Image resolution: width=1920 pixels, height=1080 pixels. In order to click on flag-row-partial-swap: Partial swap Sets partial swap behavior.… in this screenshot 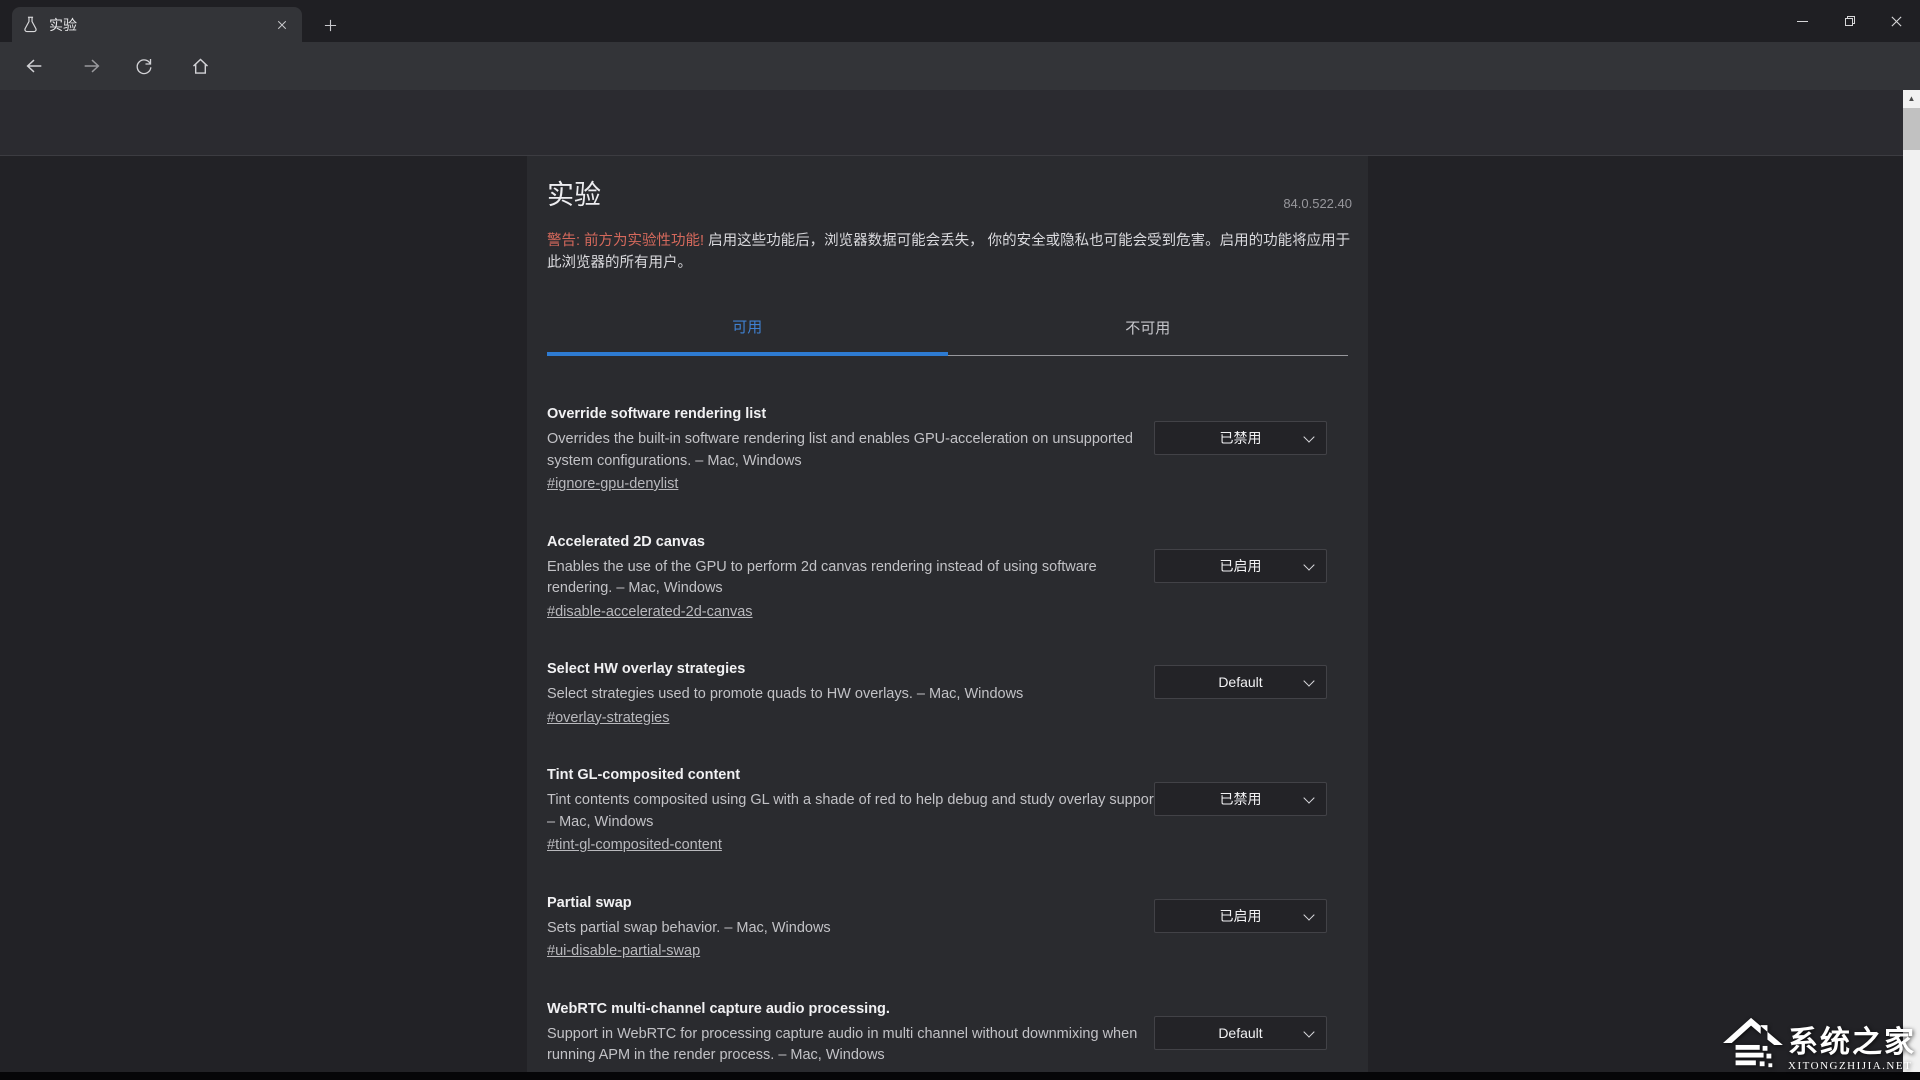, I will do `click(947, 927)`.